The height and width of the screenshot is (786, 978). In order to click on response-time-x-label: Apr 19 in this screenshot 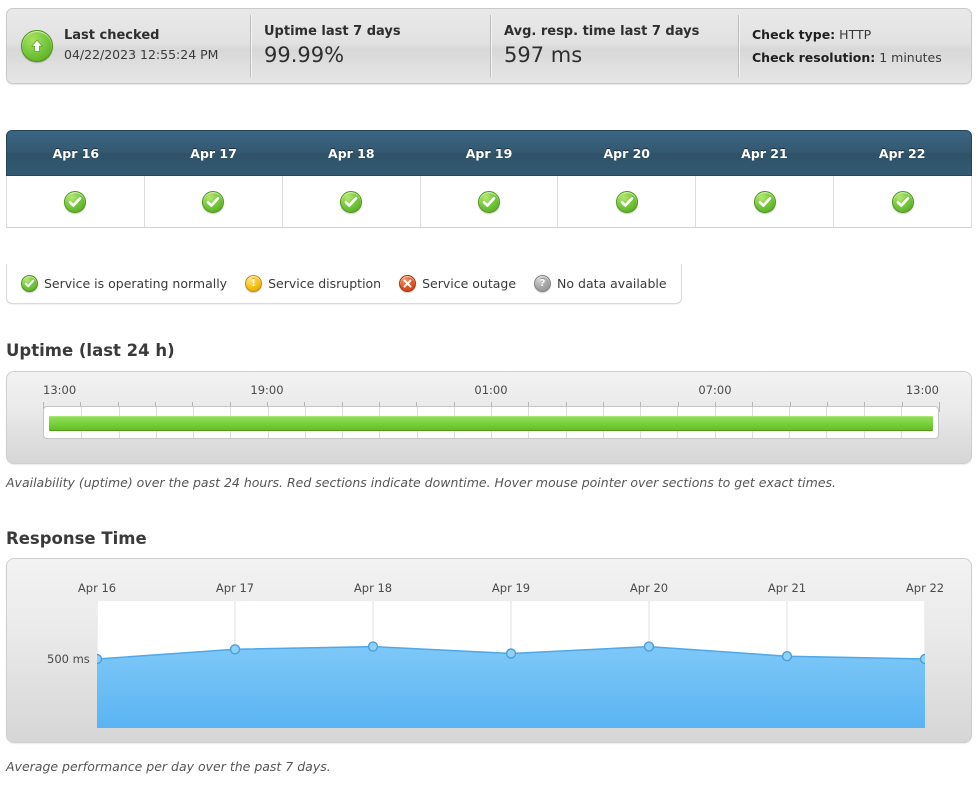, I will do `click(511, 588)`.